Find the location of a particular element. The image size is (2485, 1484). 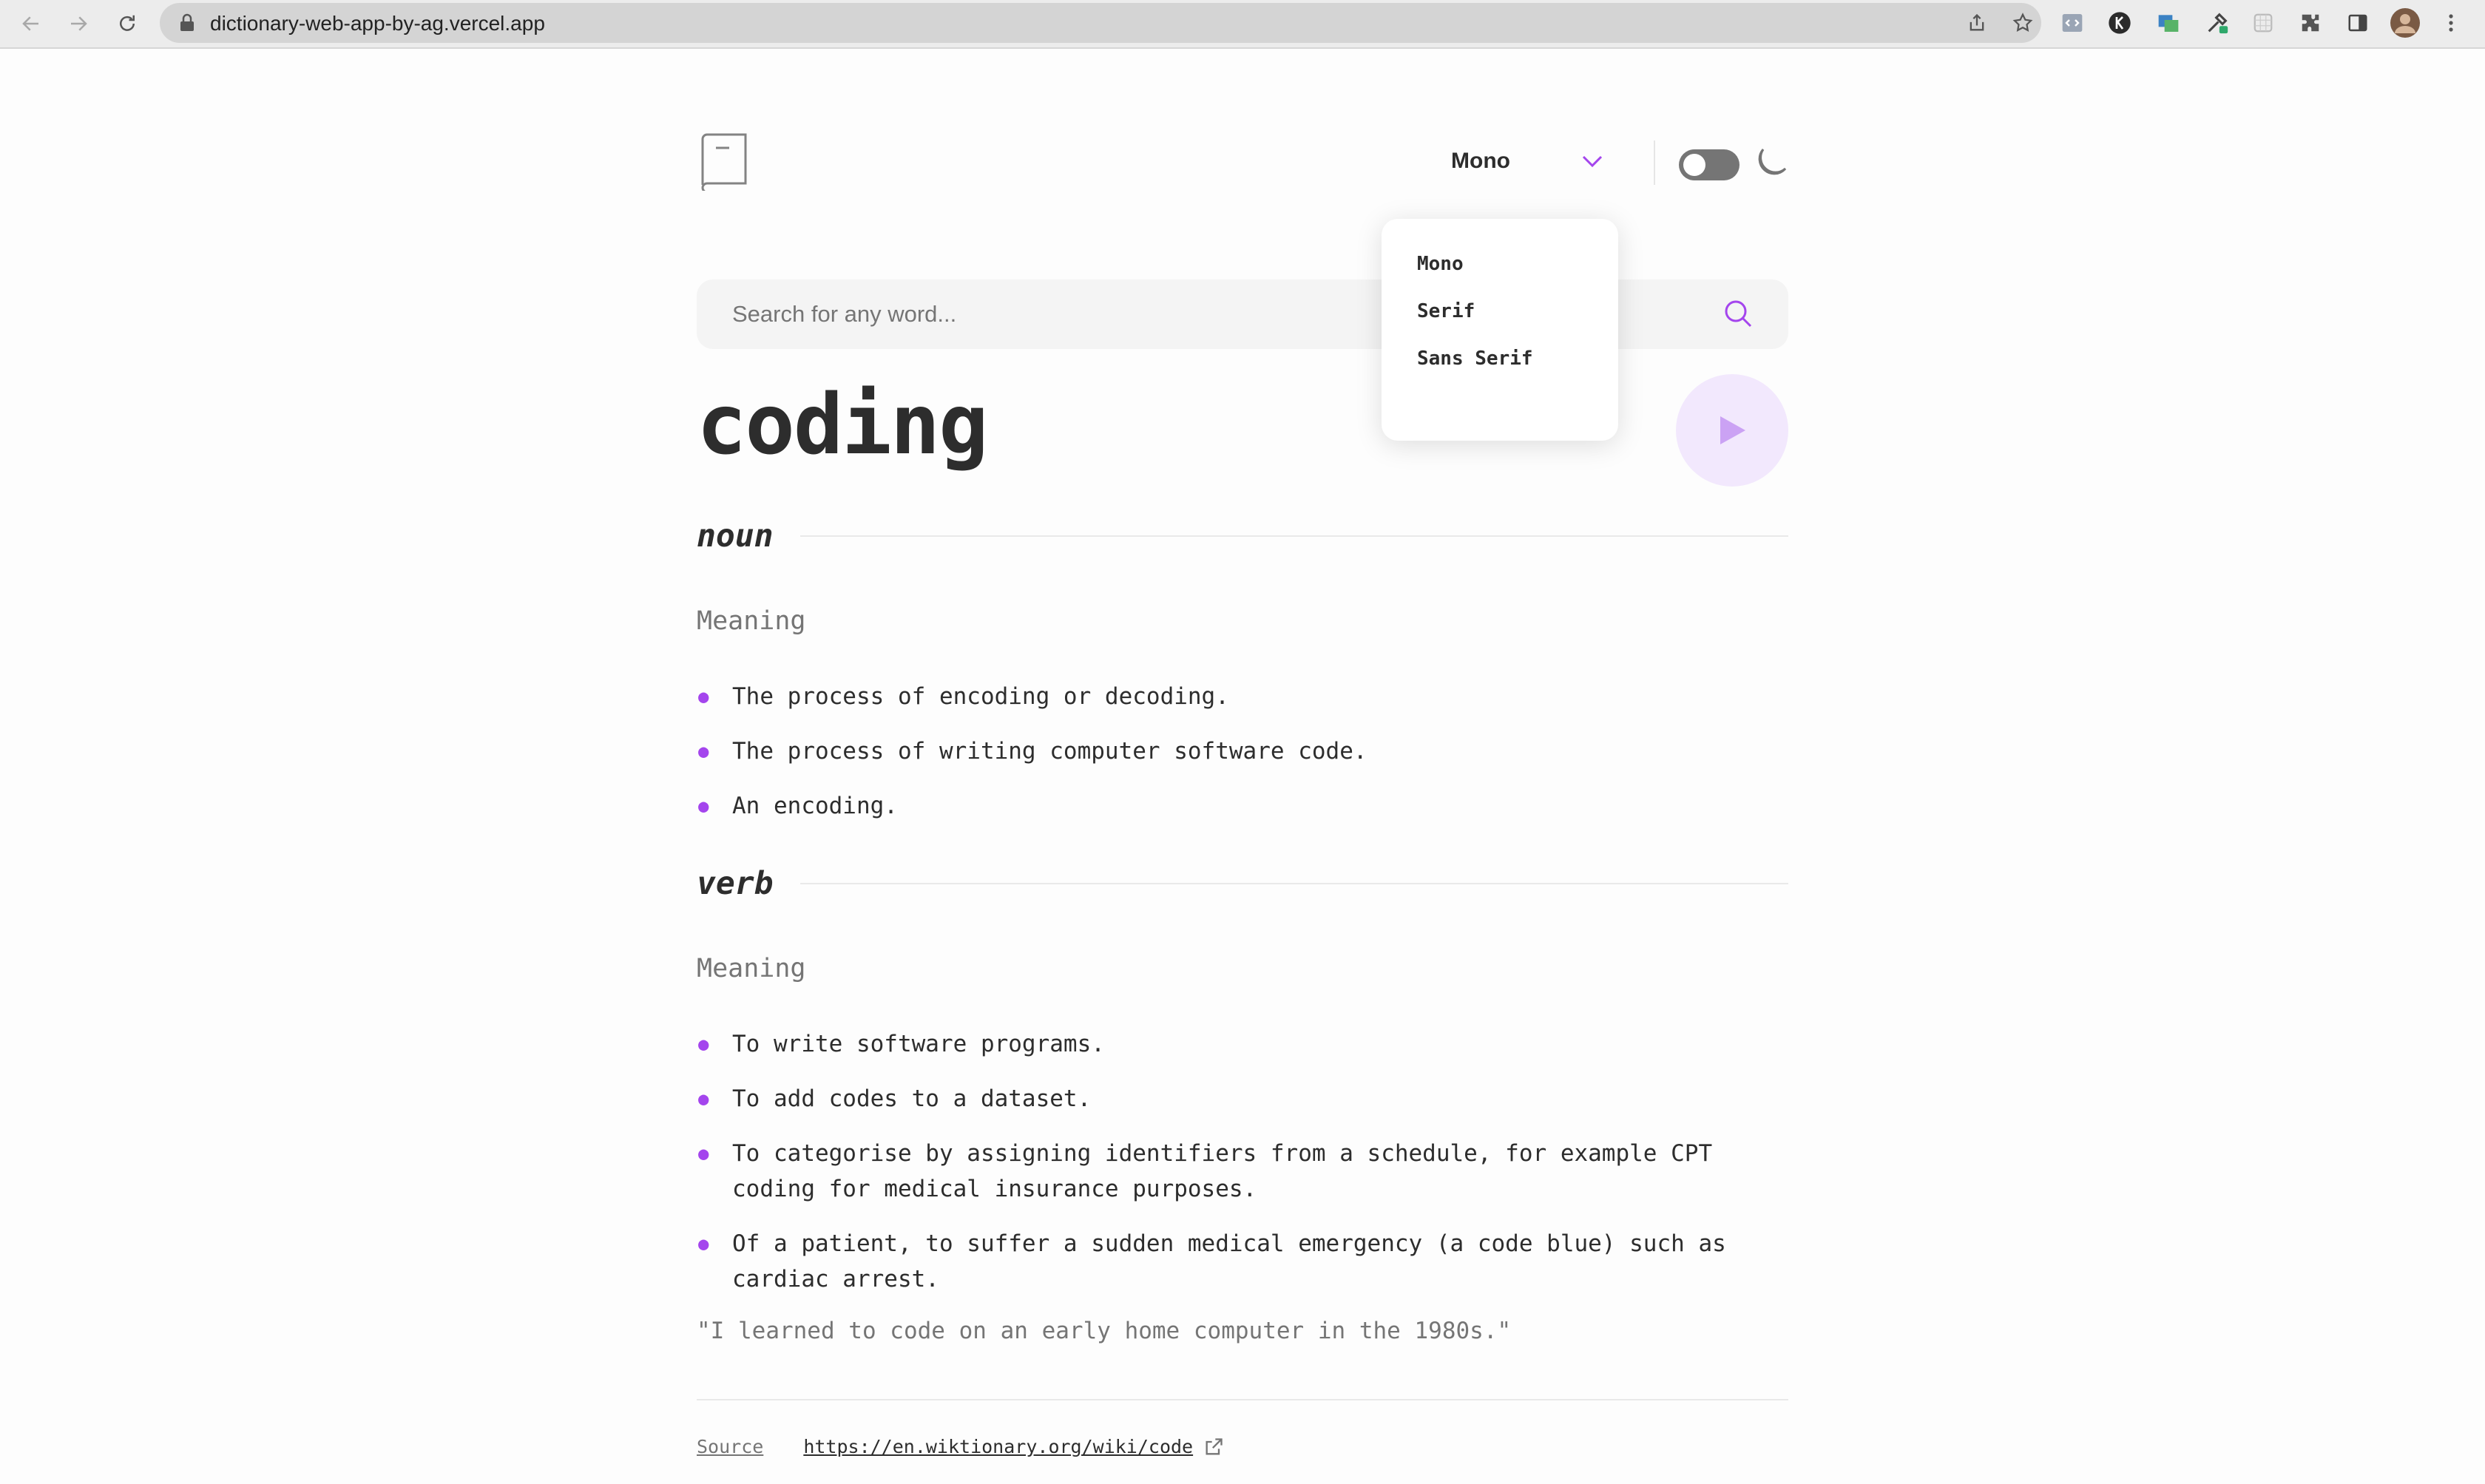

external-link-icon is located at coordinates (1213, 1447).